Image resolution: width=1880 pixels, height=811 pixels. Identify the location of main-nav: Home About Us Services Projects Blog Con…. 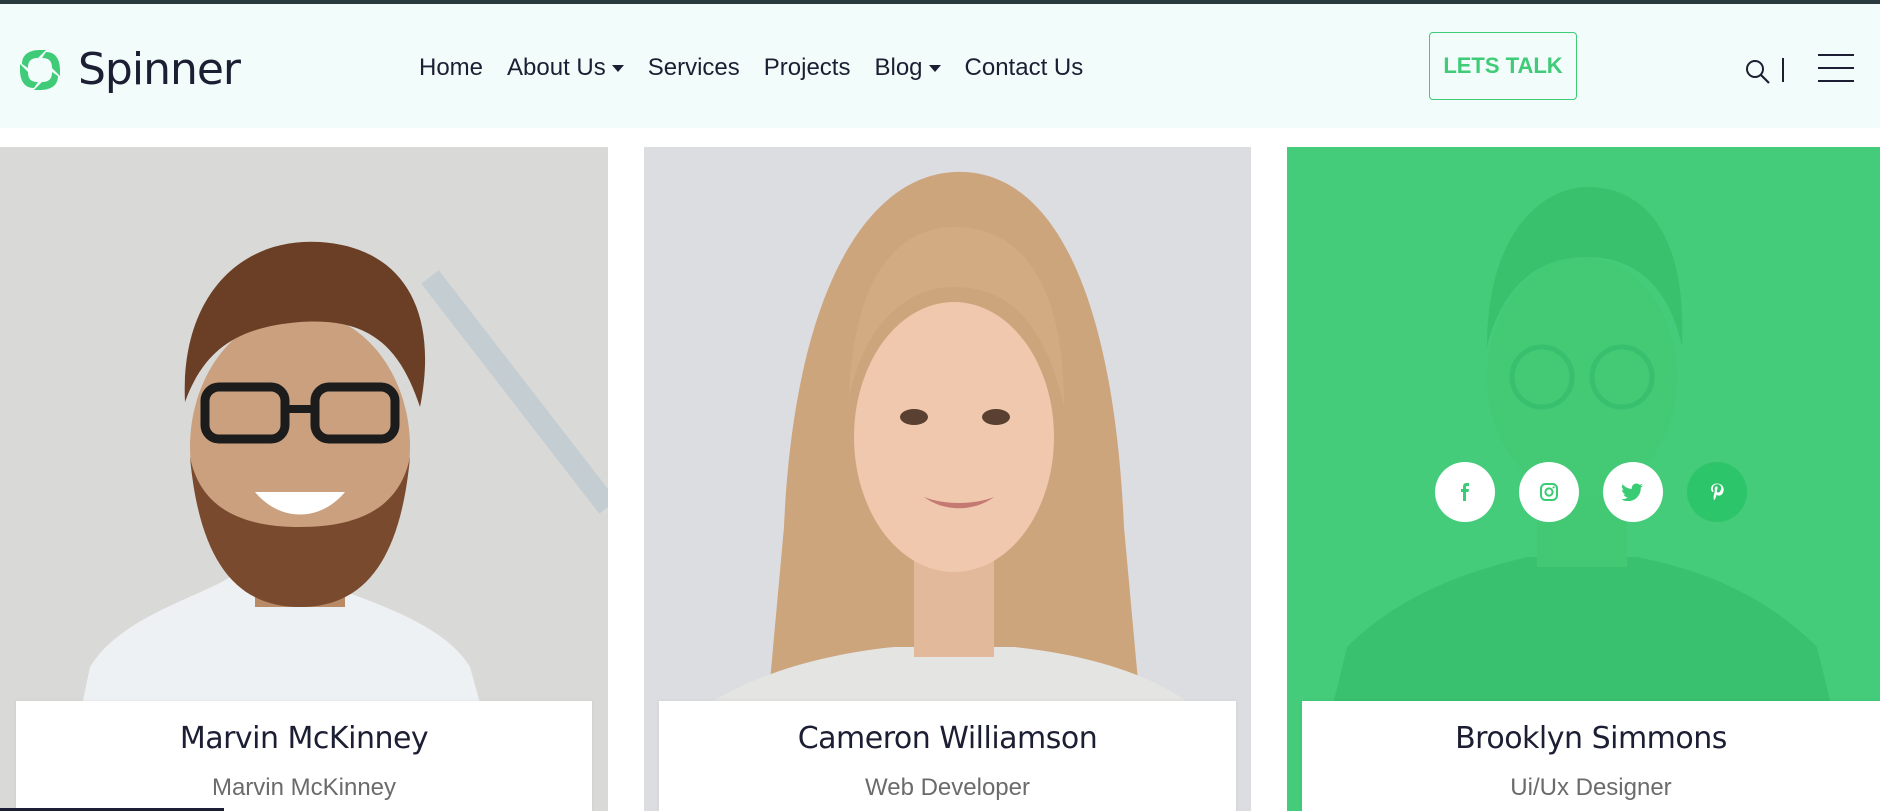
(751, 68).